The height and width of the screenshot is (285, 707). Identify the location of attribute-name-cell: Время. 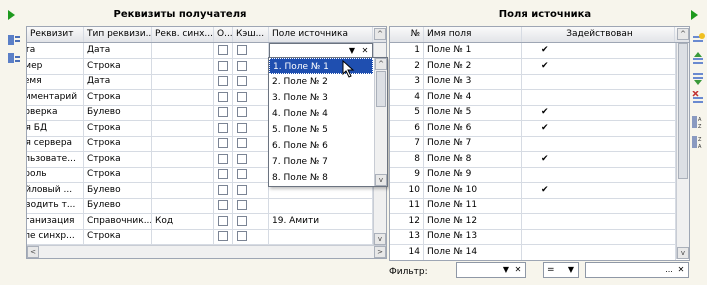
(55, 81).